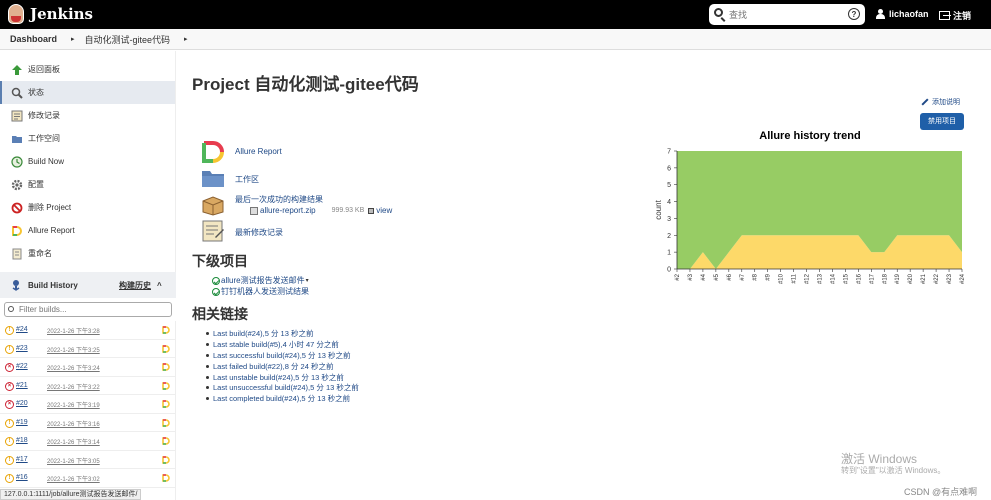 This screenshot has width=991, height=500. I want to click on build-date-link: 2022-1-26 下午3:24, so click(73, 367).